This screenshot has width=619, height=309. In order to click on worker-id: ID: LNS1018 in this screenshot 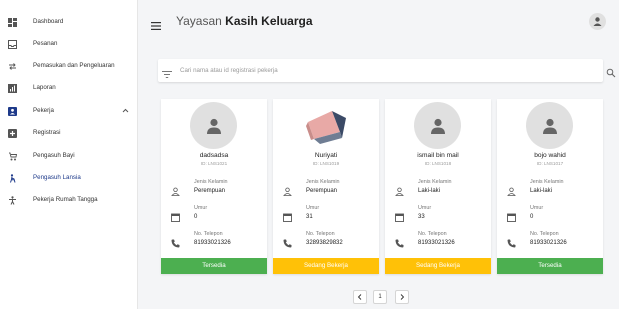, I will do `click(438, 163)`.